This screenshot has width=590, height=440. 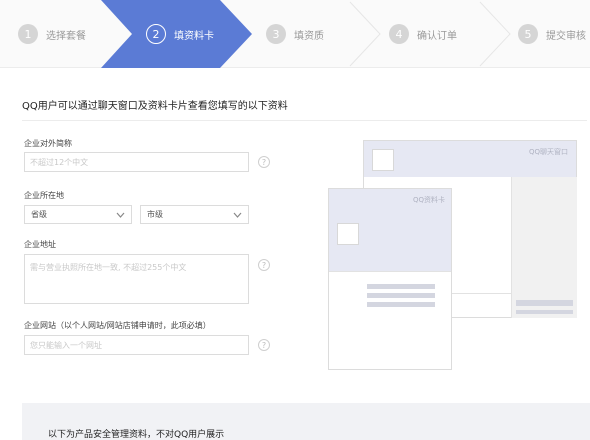 What do you see at coordinates (194, 214) in the screenshot?
I see `city-select: 市级` at bounding box center [194, 214].